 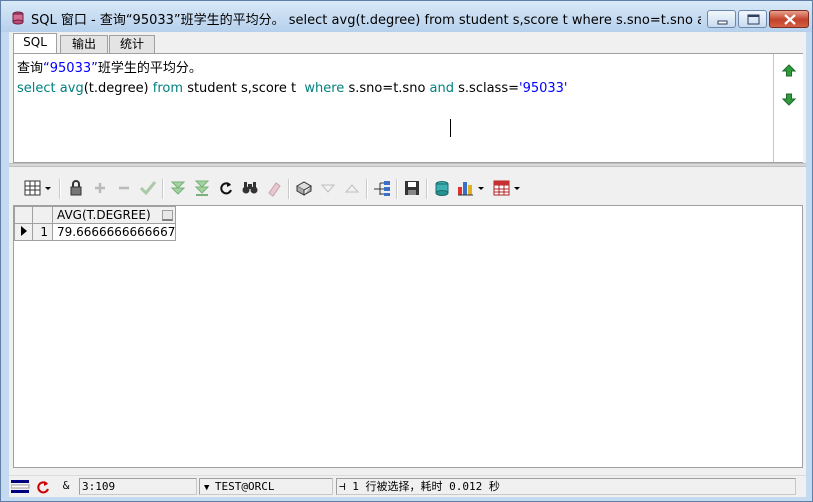 I want to click on status-bar: & 3:109 ▼ TEST@ORCL ⊣ 1 行被选择，耗时 0.012 秒, so click(x=407, y=486).